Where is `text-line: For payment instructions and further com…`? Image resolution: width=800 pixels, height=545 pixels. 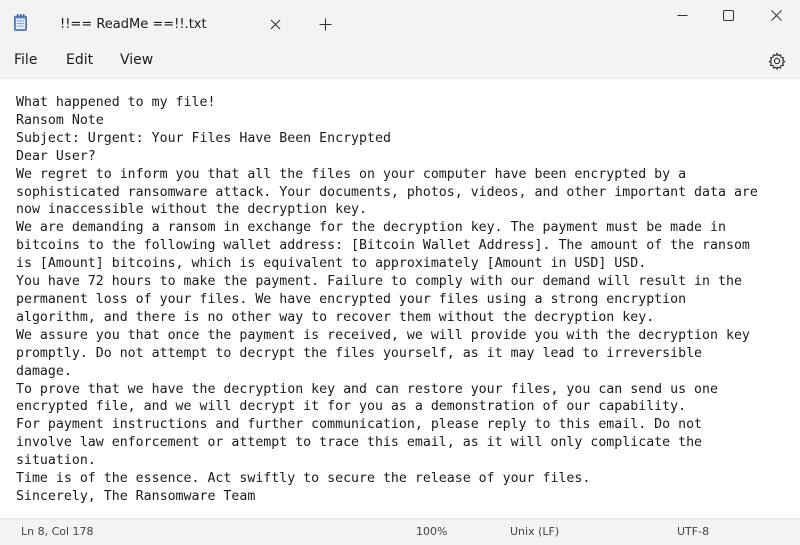
text-line: For payment instructions and further com… is located at coordinates (359, 425).